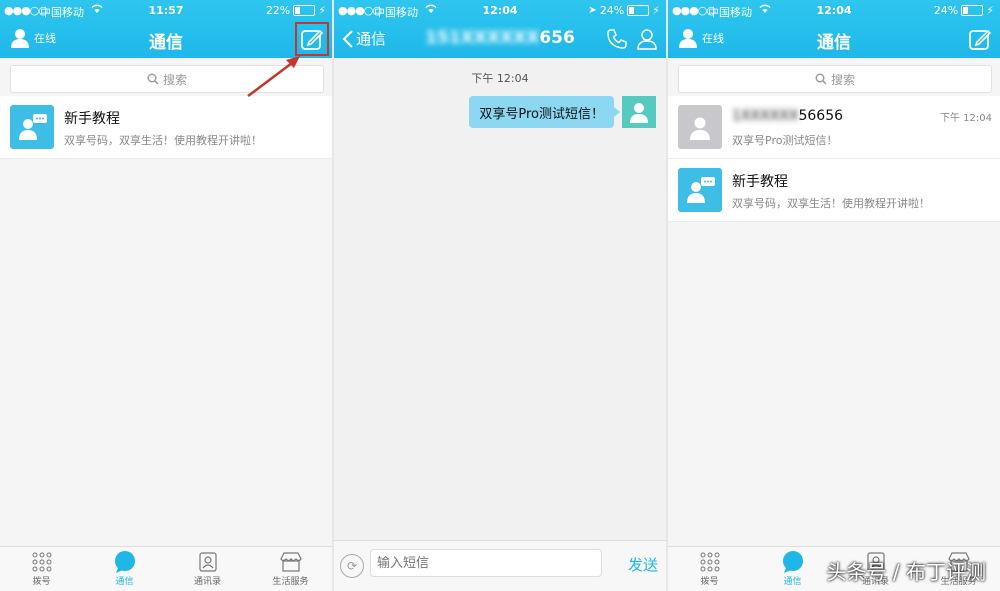 This screenshot has height=591, width=1000. What do you see at coordinates (166, 10) in the screenshot?
I see `status-bar: ●●●○○ 中国移动 11:57 22% ⚡` at bounding box center [166, 10].